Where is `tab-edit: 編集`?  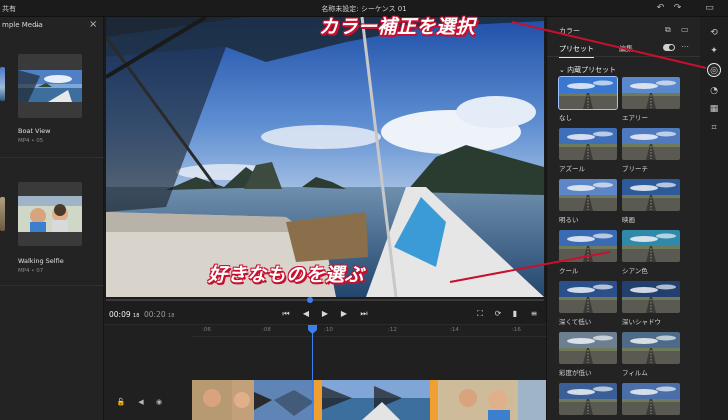 tab-edit: 編集 is located at coordinates (626, 49).